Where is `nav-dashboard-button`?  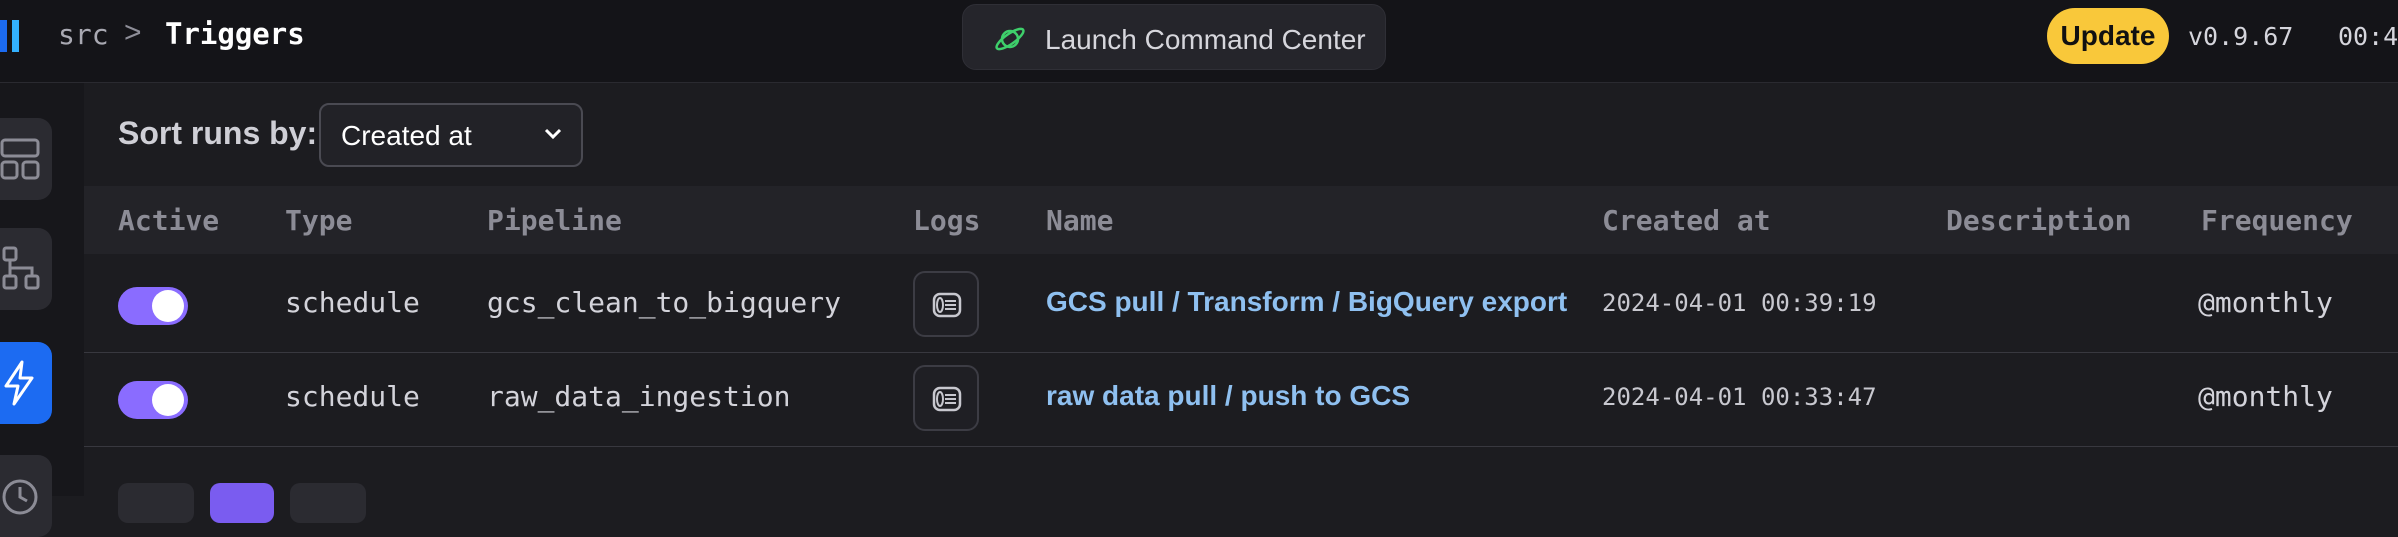
nav-dashboard-button is located at coordinates (26, 159).